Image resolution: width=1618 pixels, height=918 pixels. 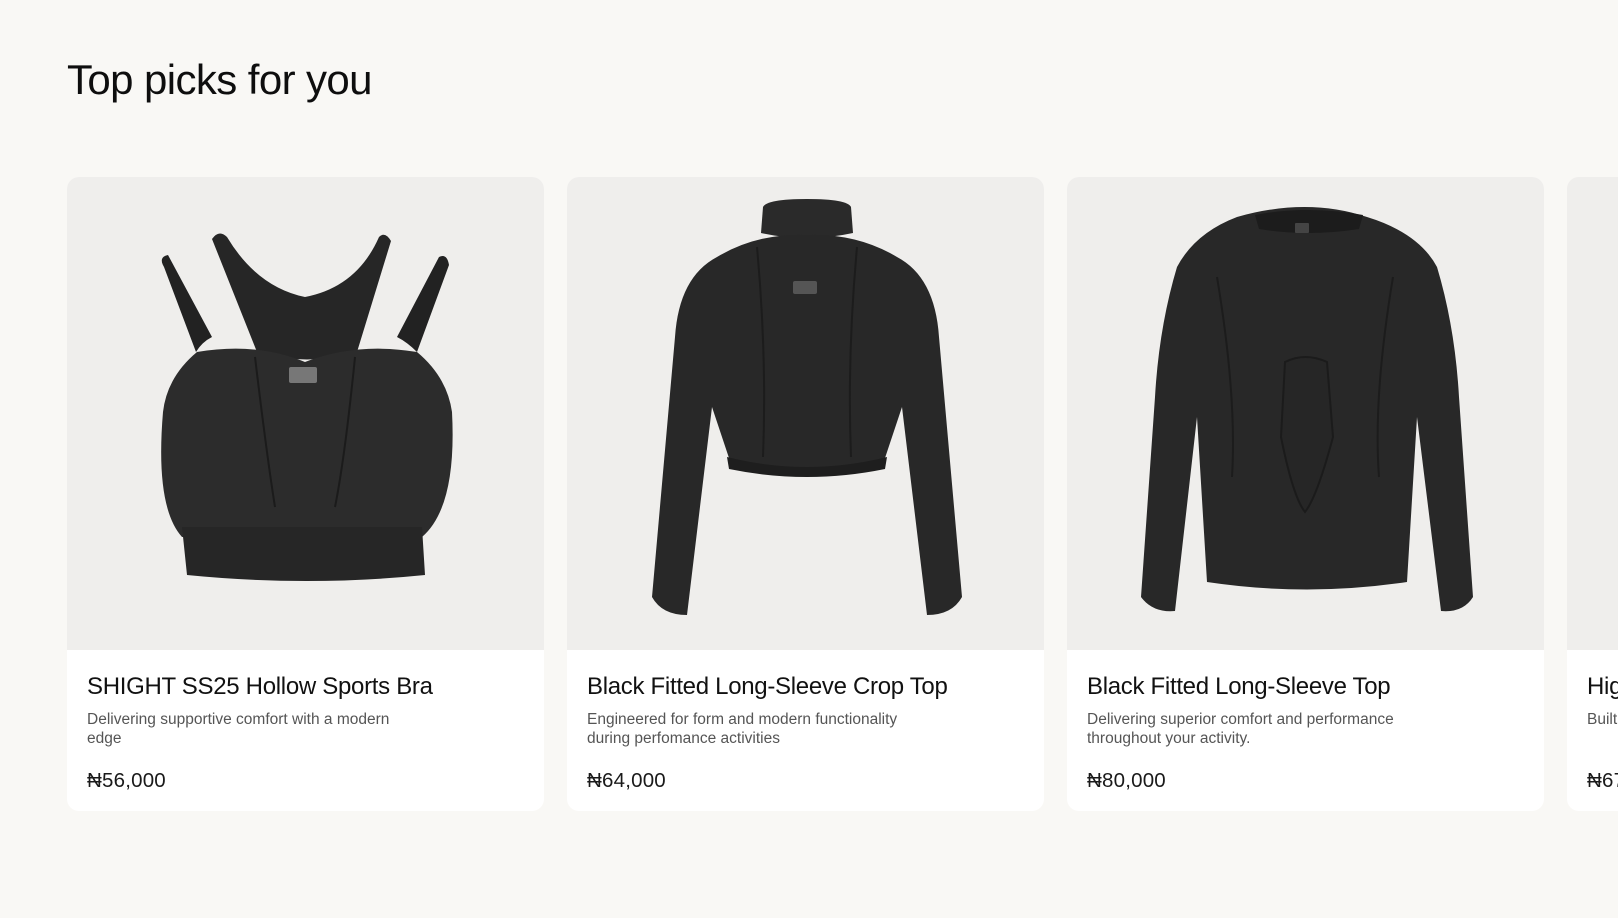 I want to click on product-title: SHIGHT SS25 Hollow Sports Bra, so click(x=305, y=687).